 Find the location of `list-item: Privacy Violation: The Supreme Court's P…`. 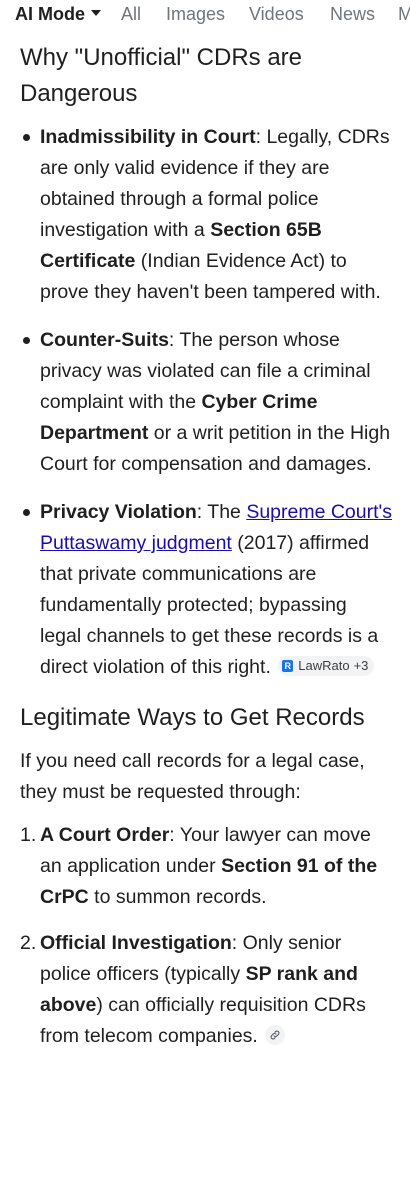

list-item: Privacy Violation: The Supreme Court's P… is located at coordinates (206, 590).